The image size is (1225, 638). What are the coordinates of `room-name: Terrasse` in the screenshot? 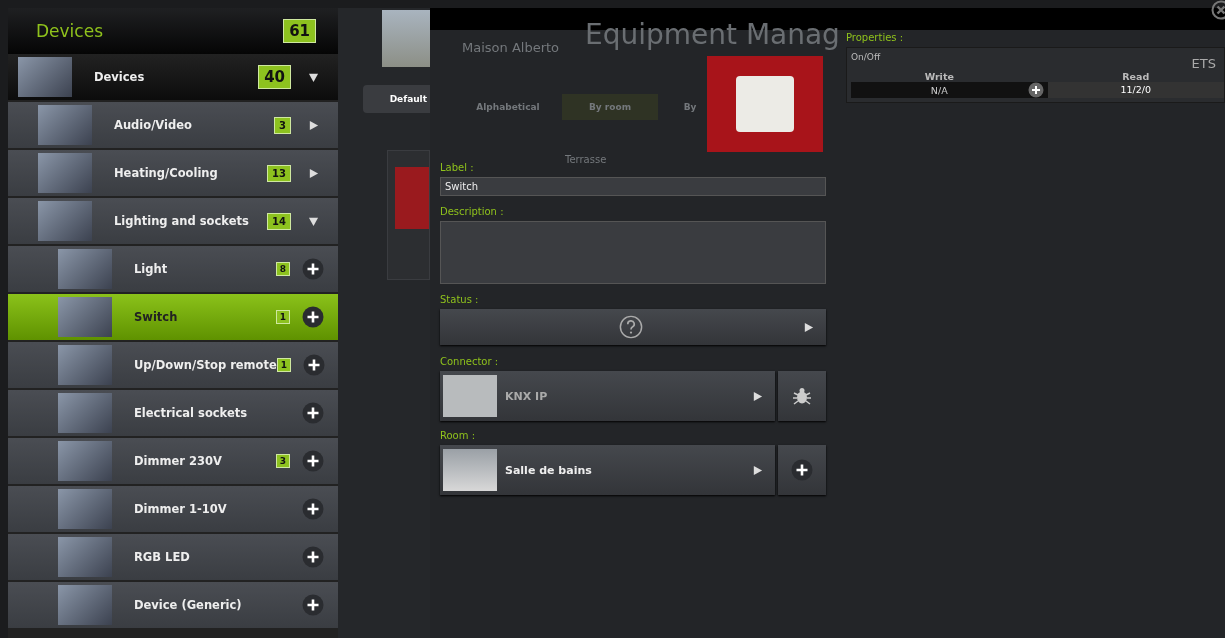 It's located at (586, 159).